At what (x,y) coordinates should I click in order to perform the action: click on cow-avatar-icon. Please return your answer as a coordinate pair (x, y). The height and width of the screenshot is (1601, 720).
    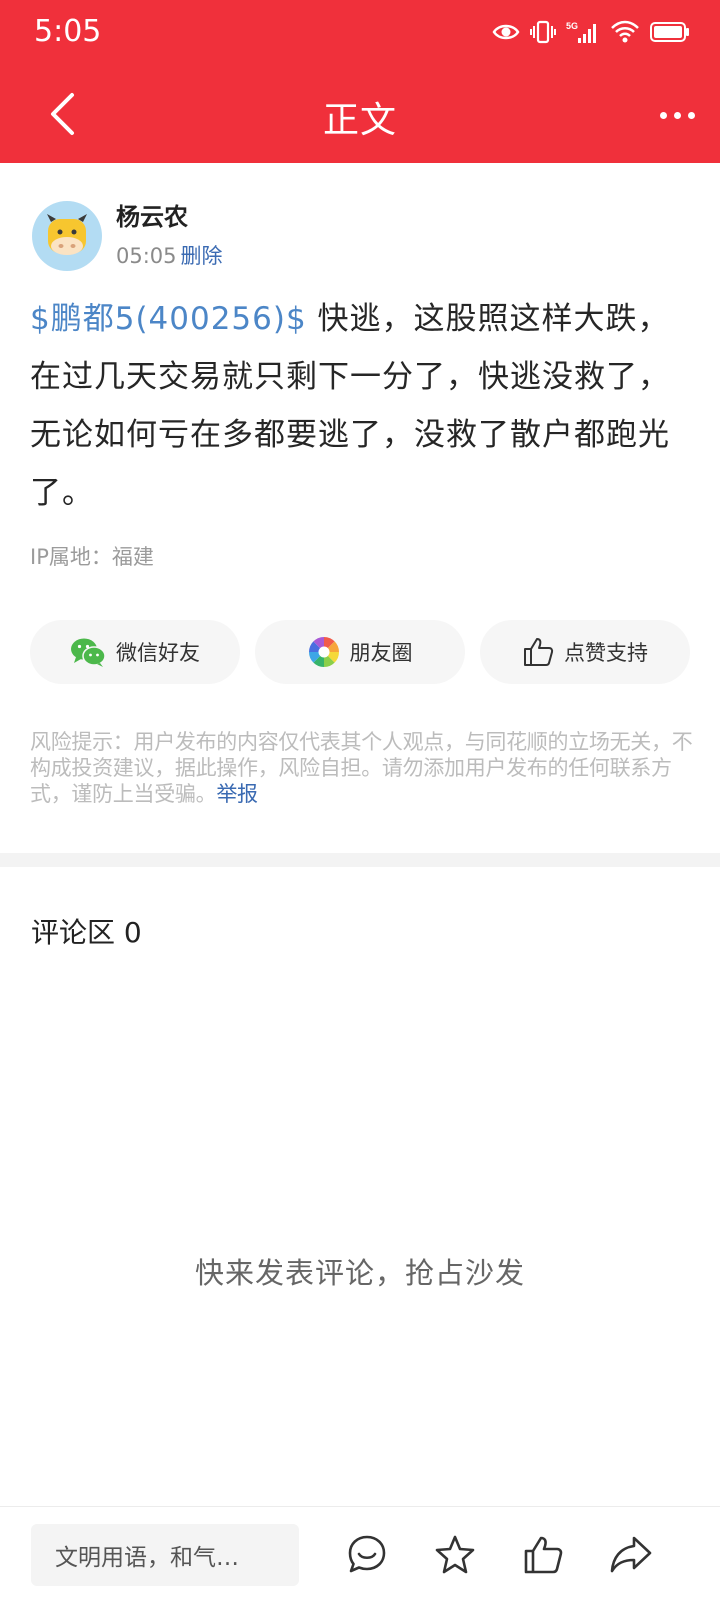
    Looking at the image, I should click on (67, 234).